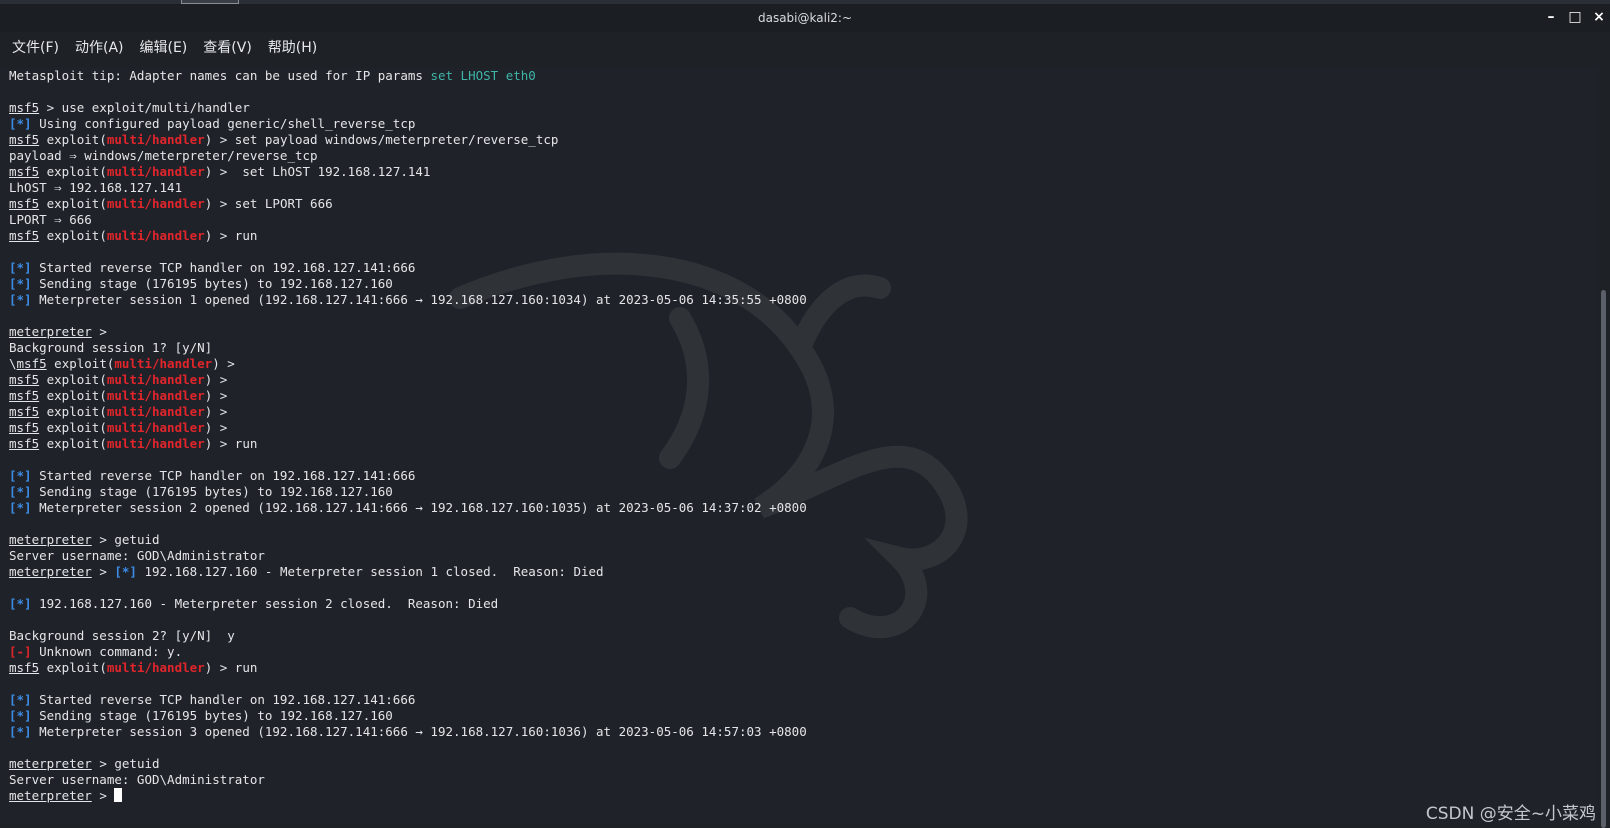 The image size is (1610, 828). Describe the element at coordinates (483, 75) in the screenshot. I see `terminal-text-segment: set LHOST eth0` at that location.